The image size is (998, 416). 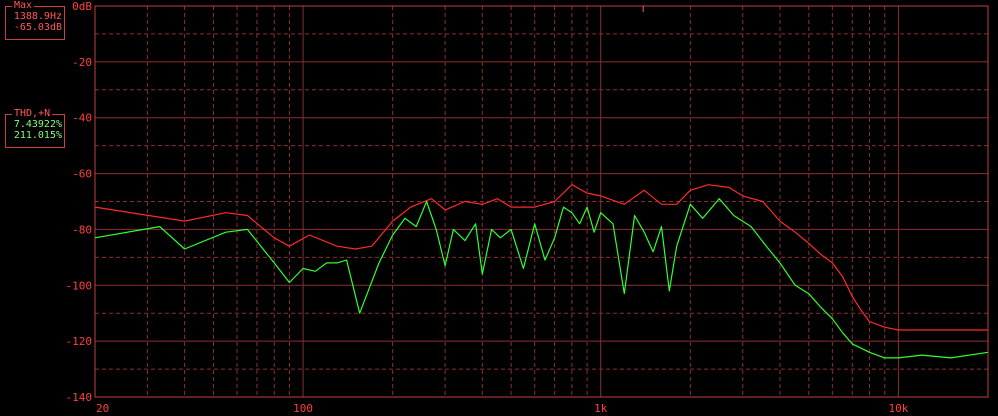 I want to click on y-tick-label: -80, so click(x=82, y=229).